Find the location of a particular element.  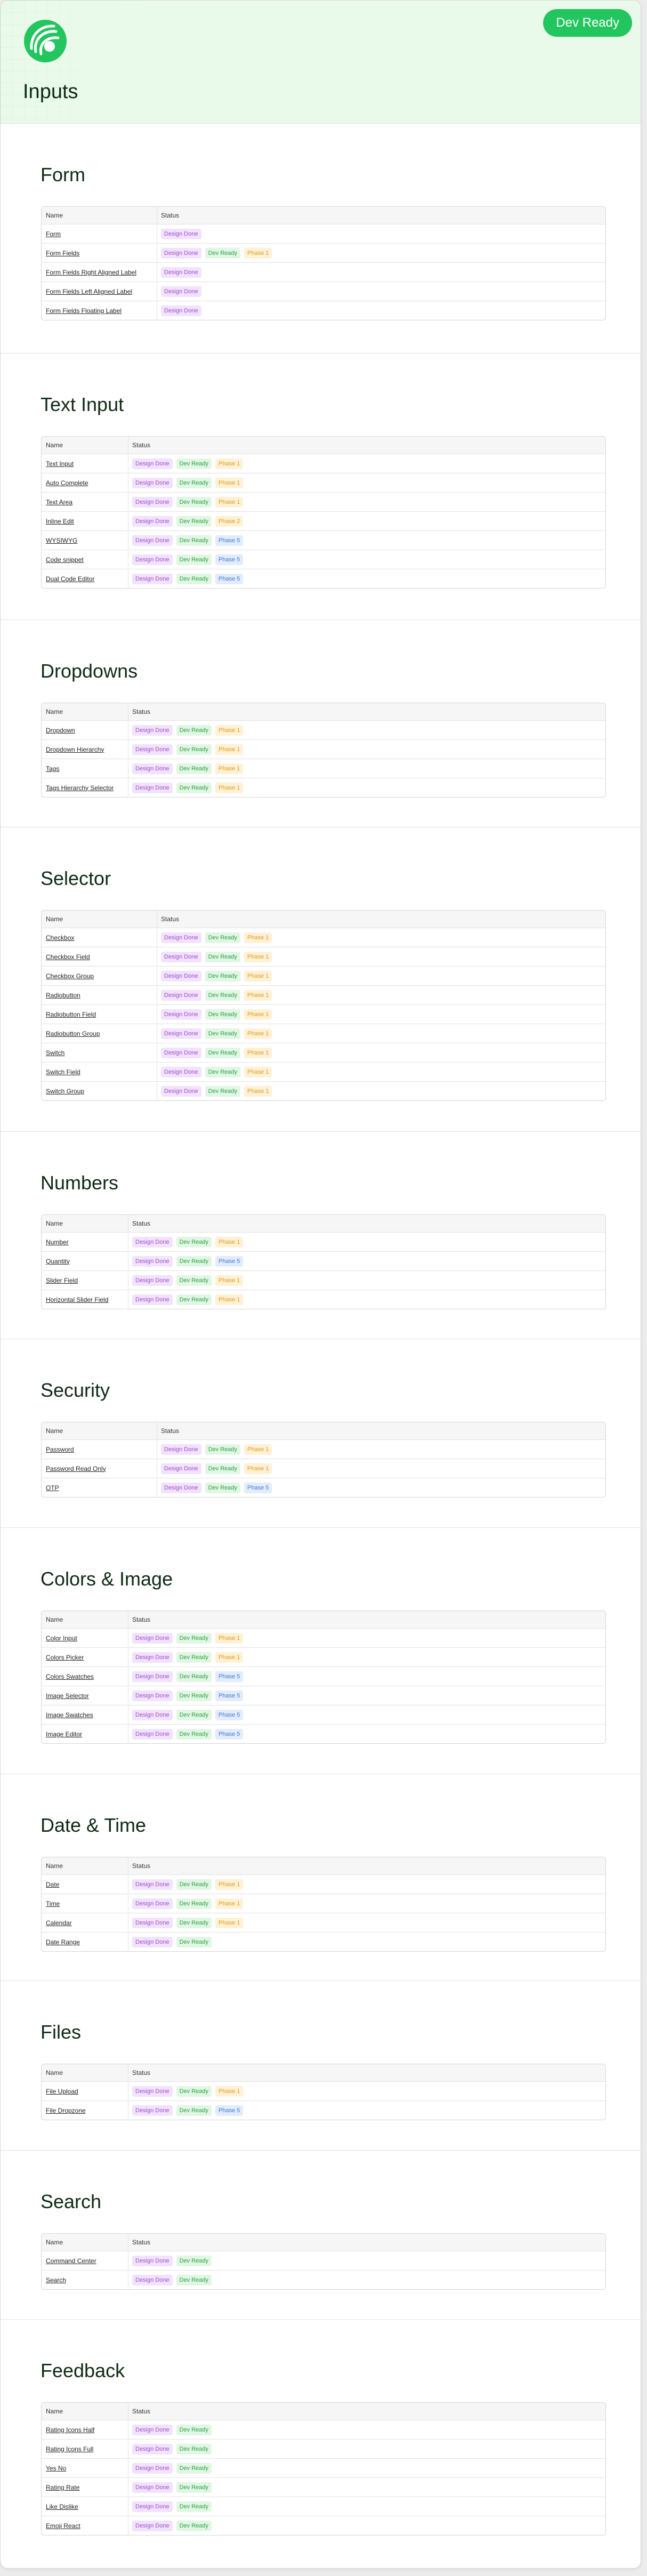

component-link: Dropdown Hierarchy is located at coordinates (75, 749).